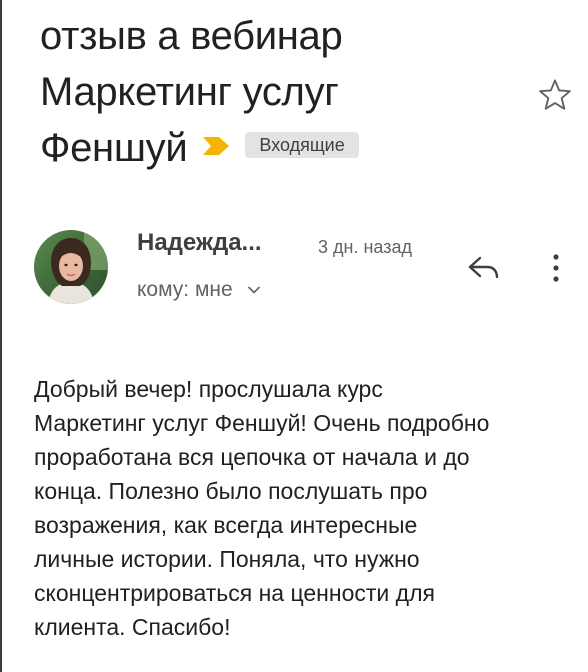 This screenshot has width=588, height=672. Describe the element at coordinates (114, 148) in the screenshot. I see `subject-line-3: Феншуй` at that location.